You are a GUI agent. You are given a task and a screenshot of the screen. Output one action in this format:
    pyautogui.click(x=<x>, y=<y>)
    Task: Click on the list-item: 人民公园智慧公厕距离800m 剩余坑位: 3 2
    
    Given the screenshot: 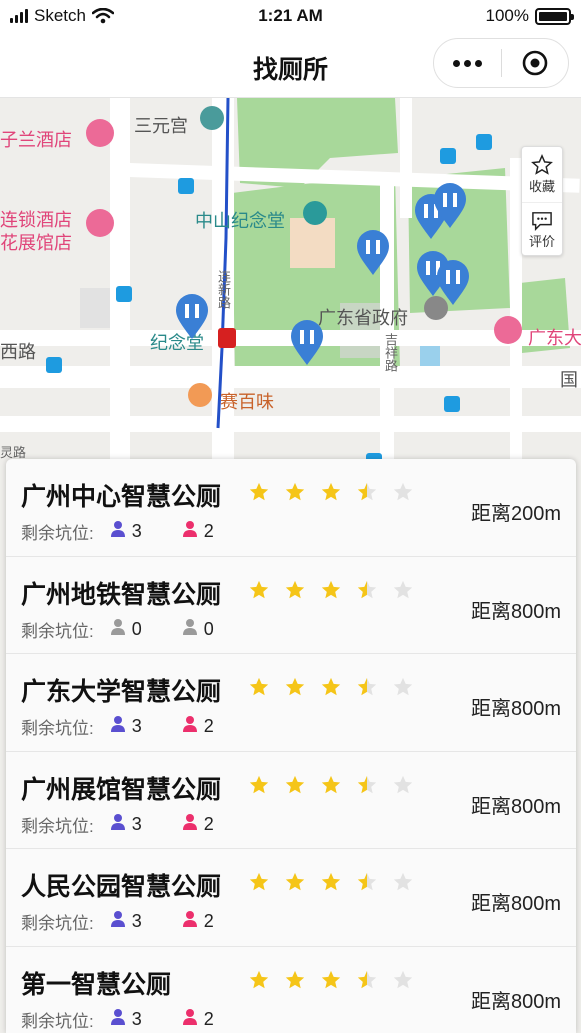 What is the action you would take?
    pyautogui.click(x=291, y=898)
    